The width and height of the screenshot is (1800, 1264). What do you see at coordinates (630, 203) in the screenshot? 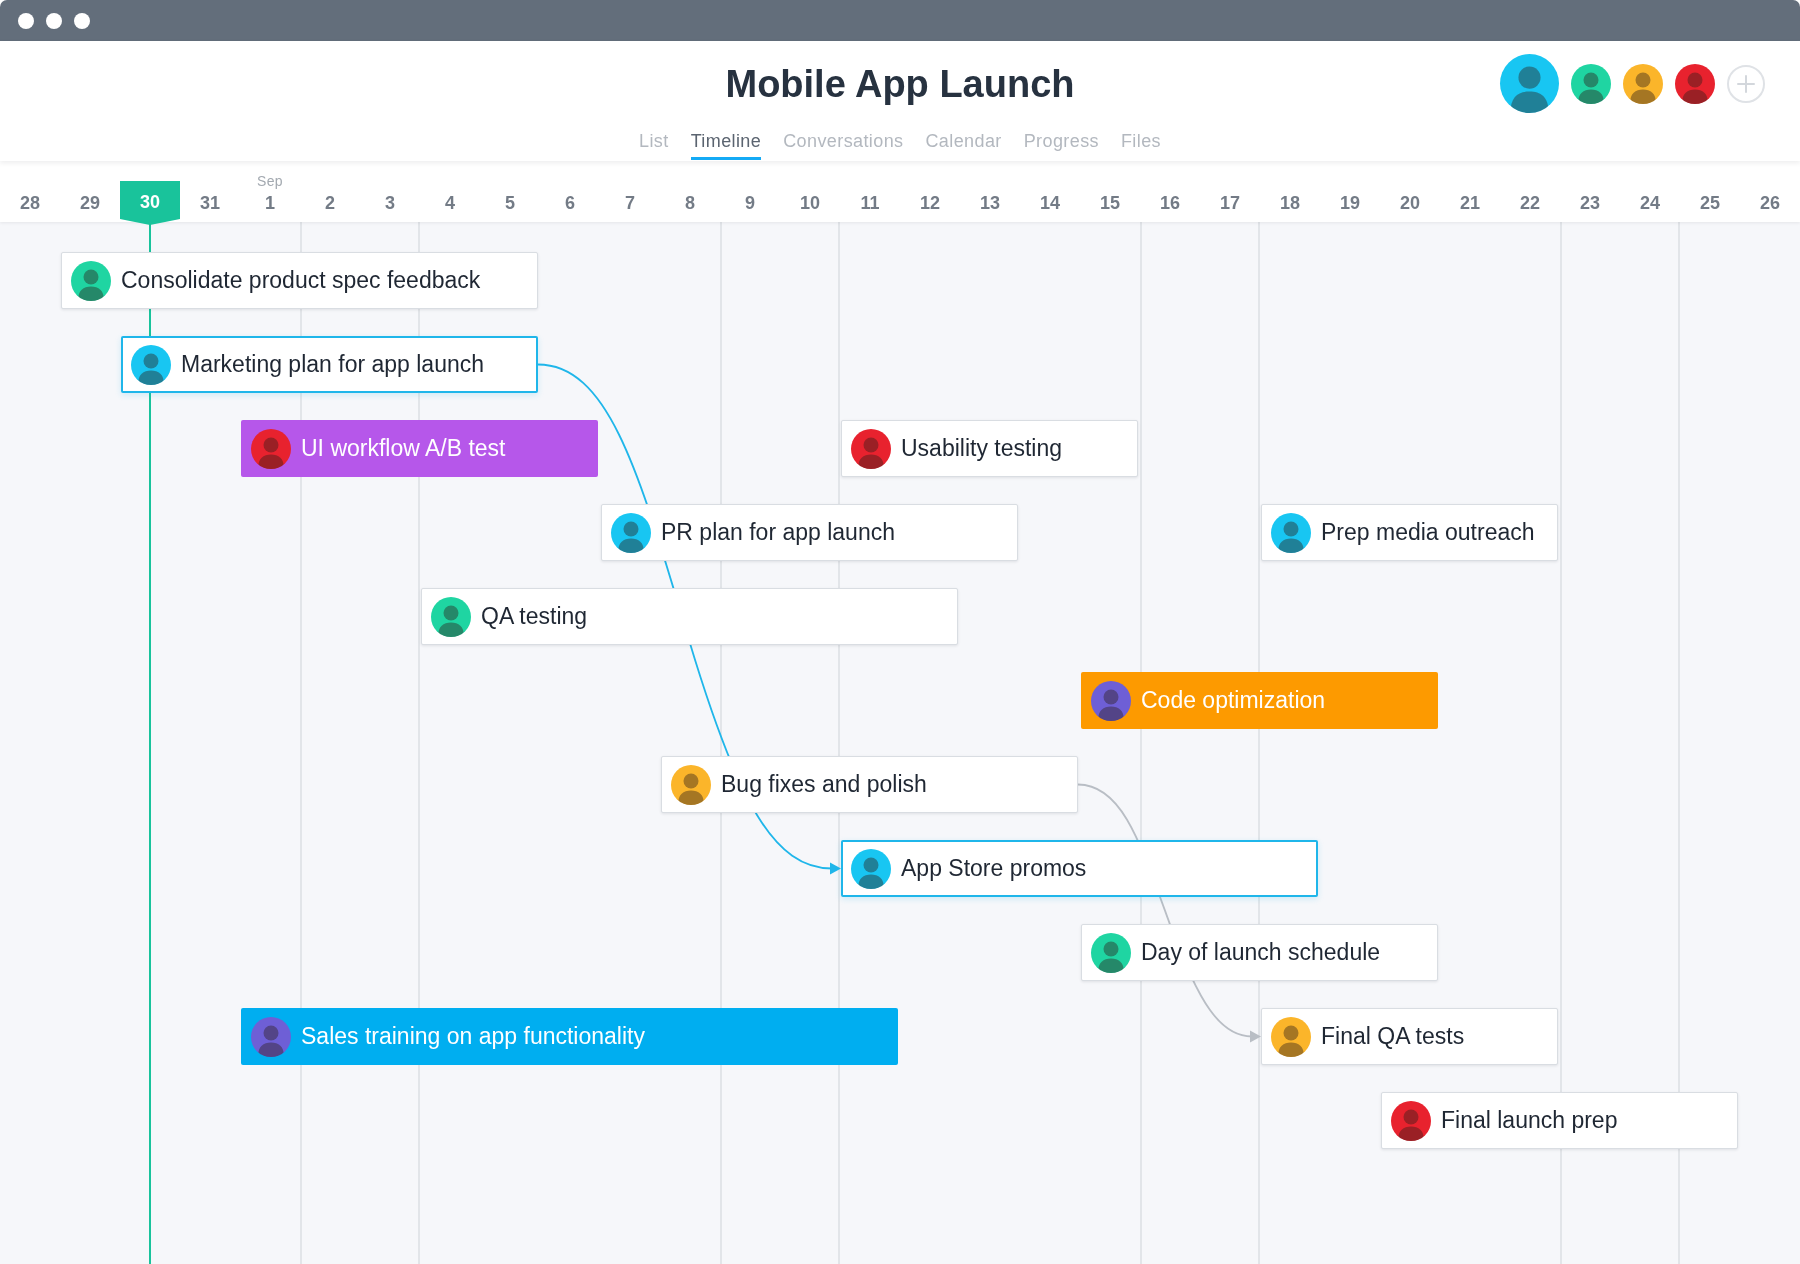
I see `date-label: 7` at bounding box center [630, 203].